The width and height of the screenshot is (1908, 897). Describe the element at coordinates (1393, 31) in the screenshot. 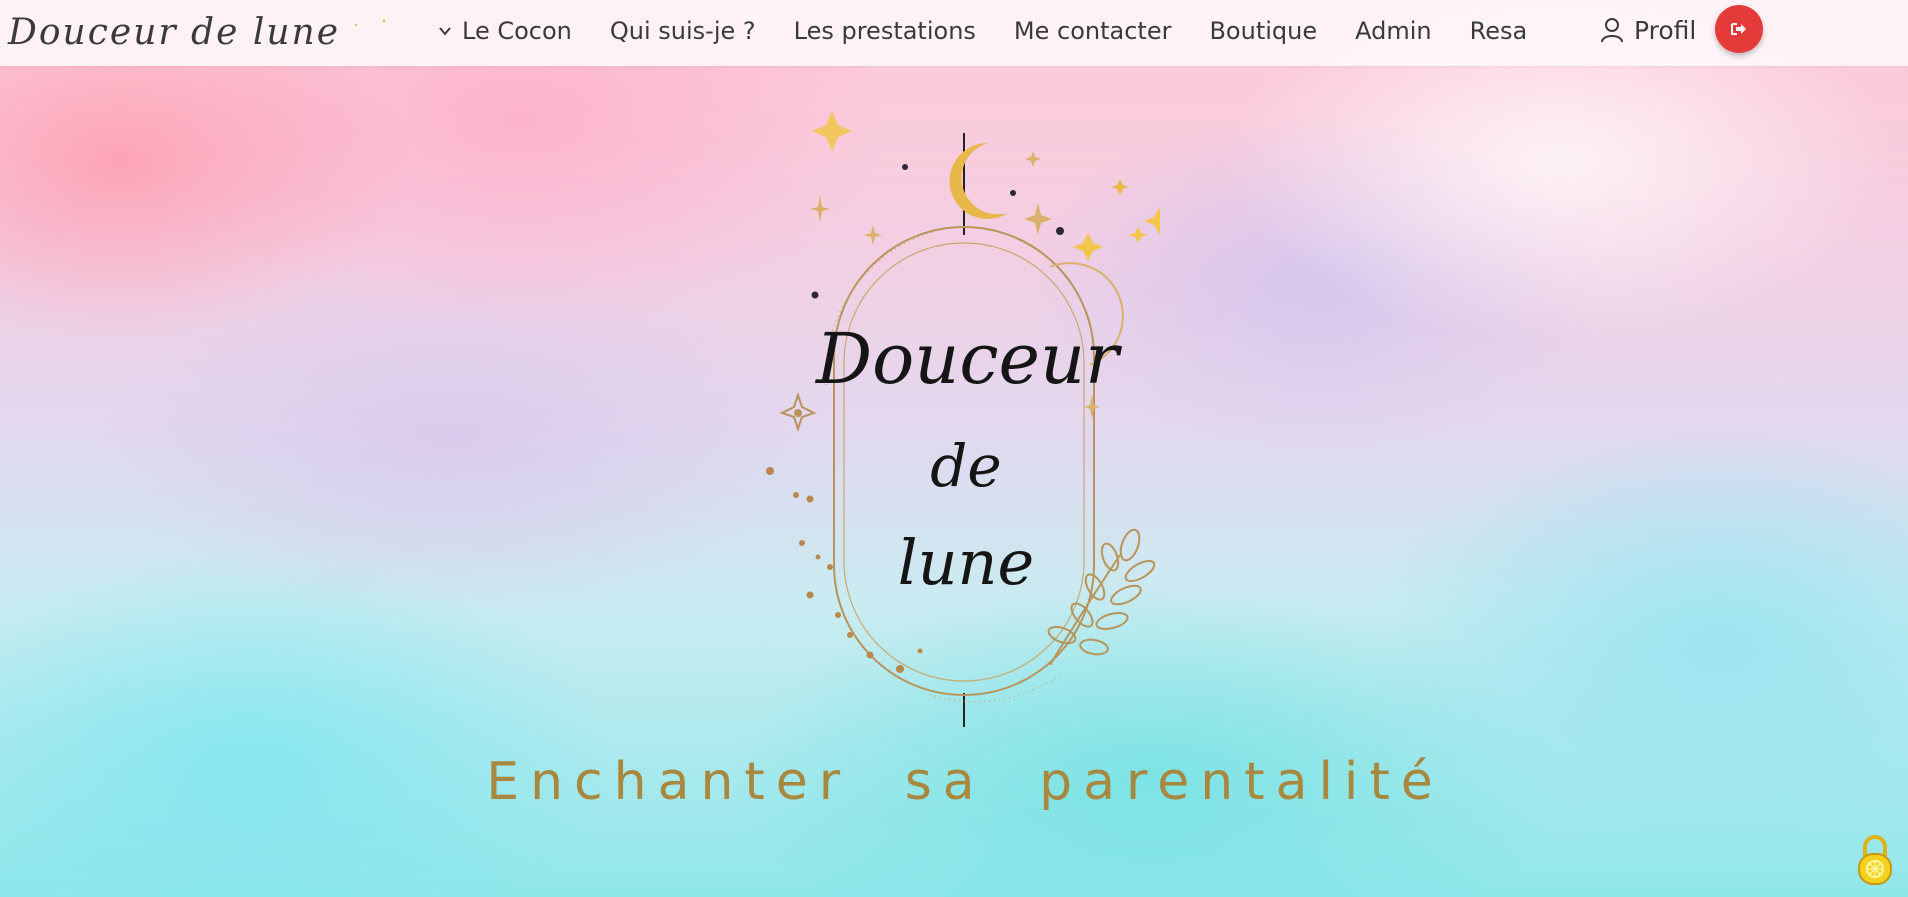

I see `nav-item-admin: Admin` at that location.